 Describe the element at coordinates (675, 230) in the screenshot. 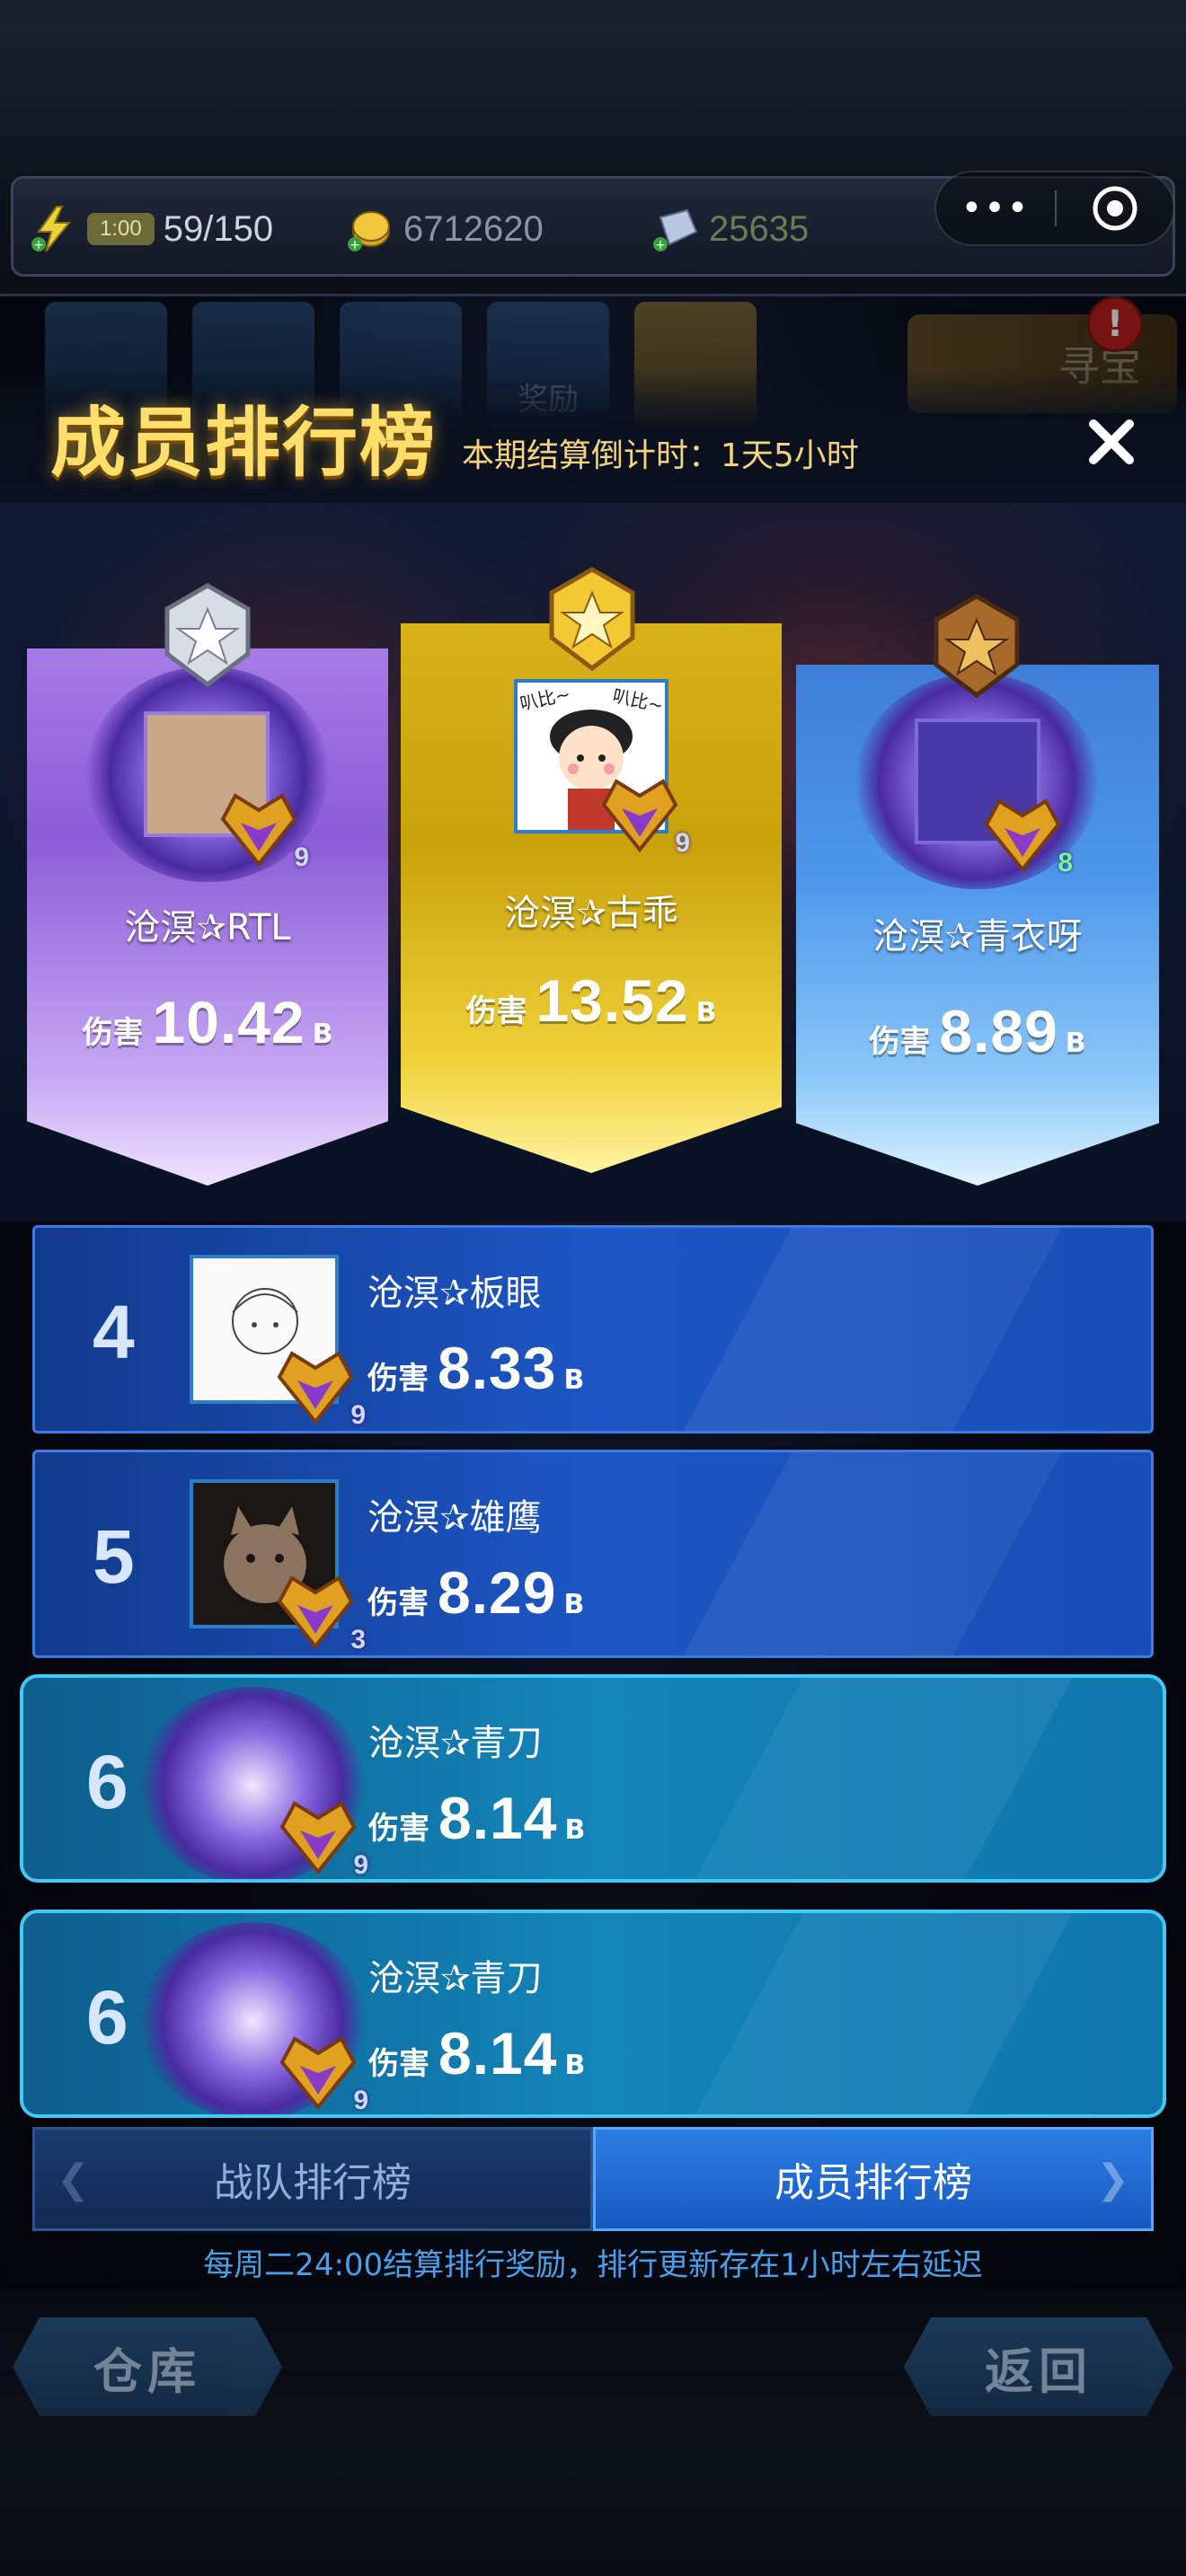

I see `crystal-icon: +` at that location.